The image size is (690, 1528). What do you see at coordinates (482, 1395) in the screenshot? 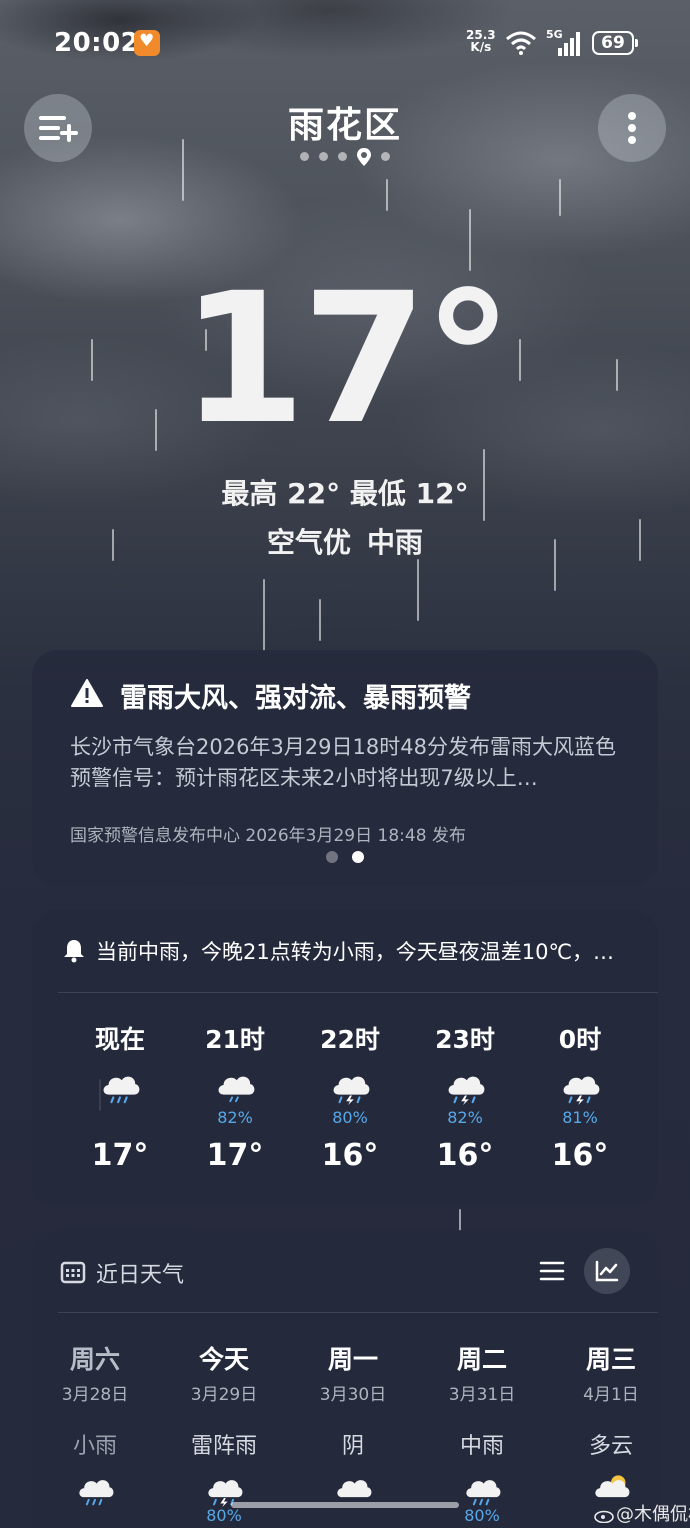
I see `day-date: 3月31日` at bounding box center [482, 1395].